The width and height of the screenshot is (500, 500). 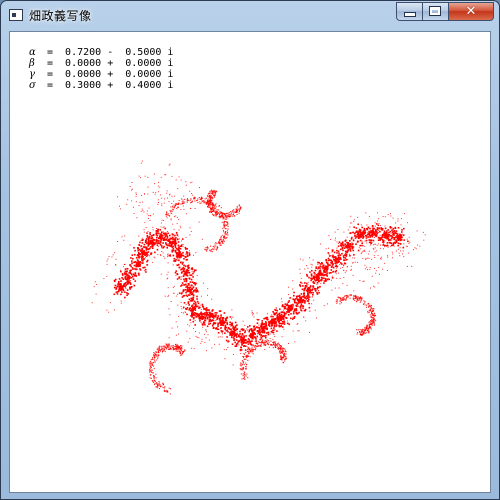 I want to click on minimize-button, so click(x=409, y=11).